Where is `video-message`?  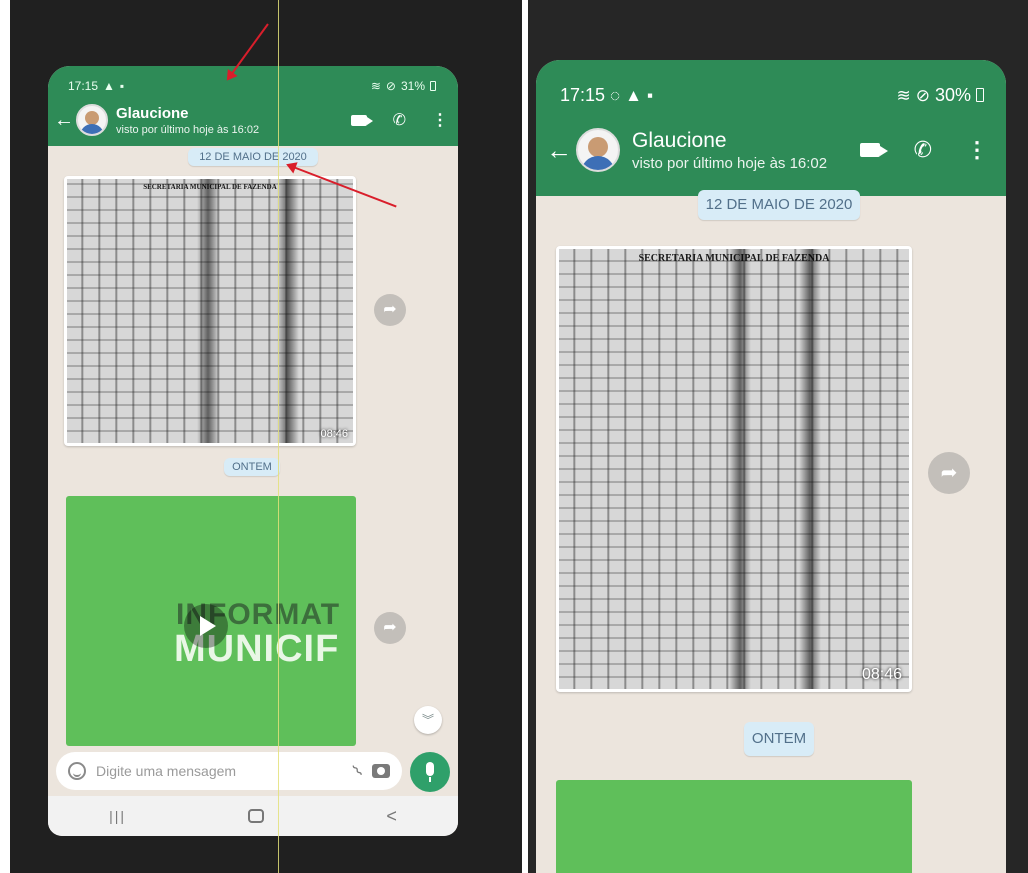 video-message is located at coordinates (734, 826).